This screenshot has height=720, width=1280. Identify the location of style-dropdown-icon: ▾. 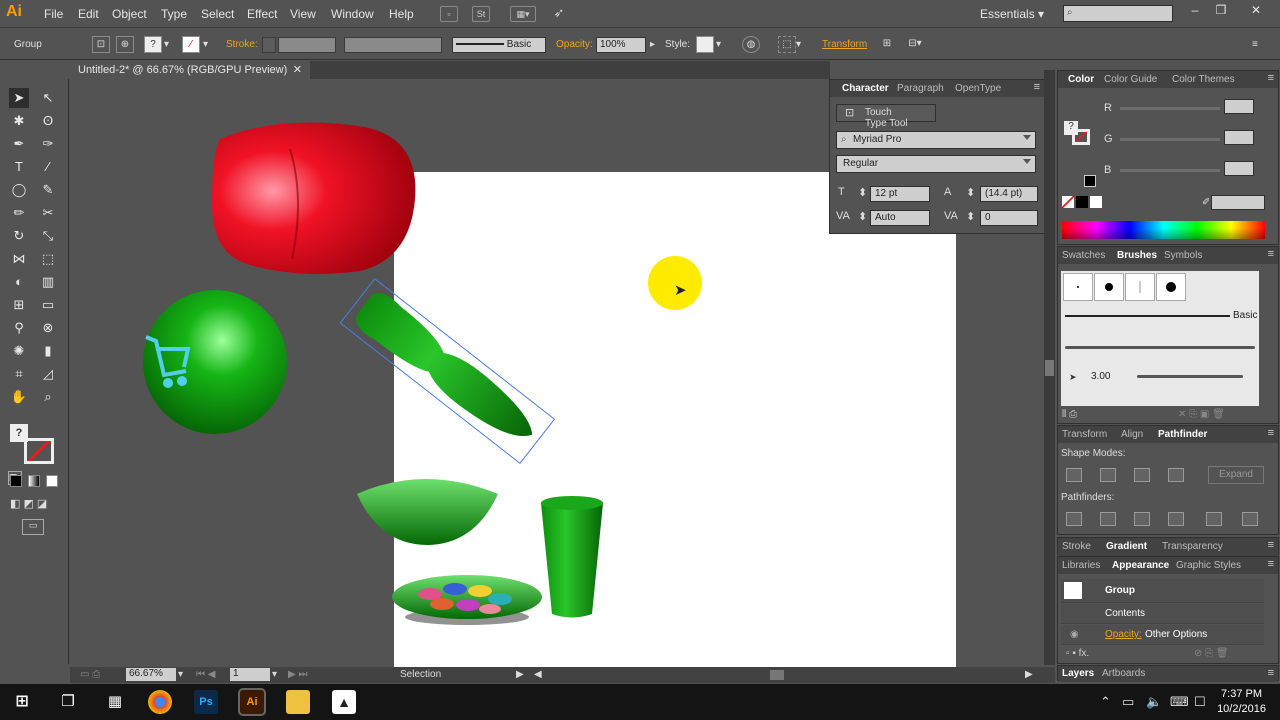
(718, 44).